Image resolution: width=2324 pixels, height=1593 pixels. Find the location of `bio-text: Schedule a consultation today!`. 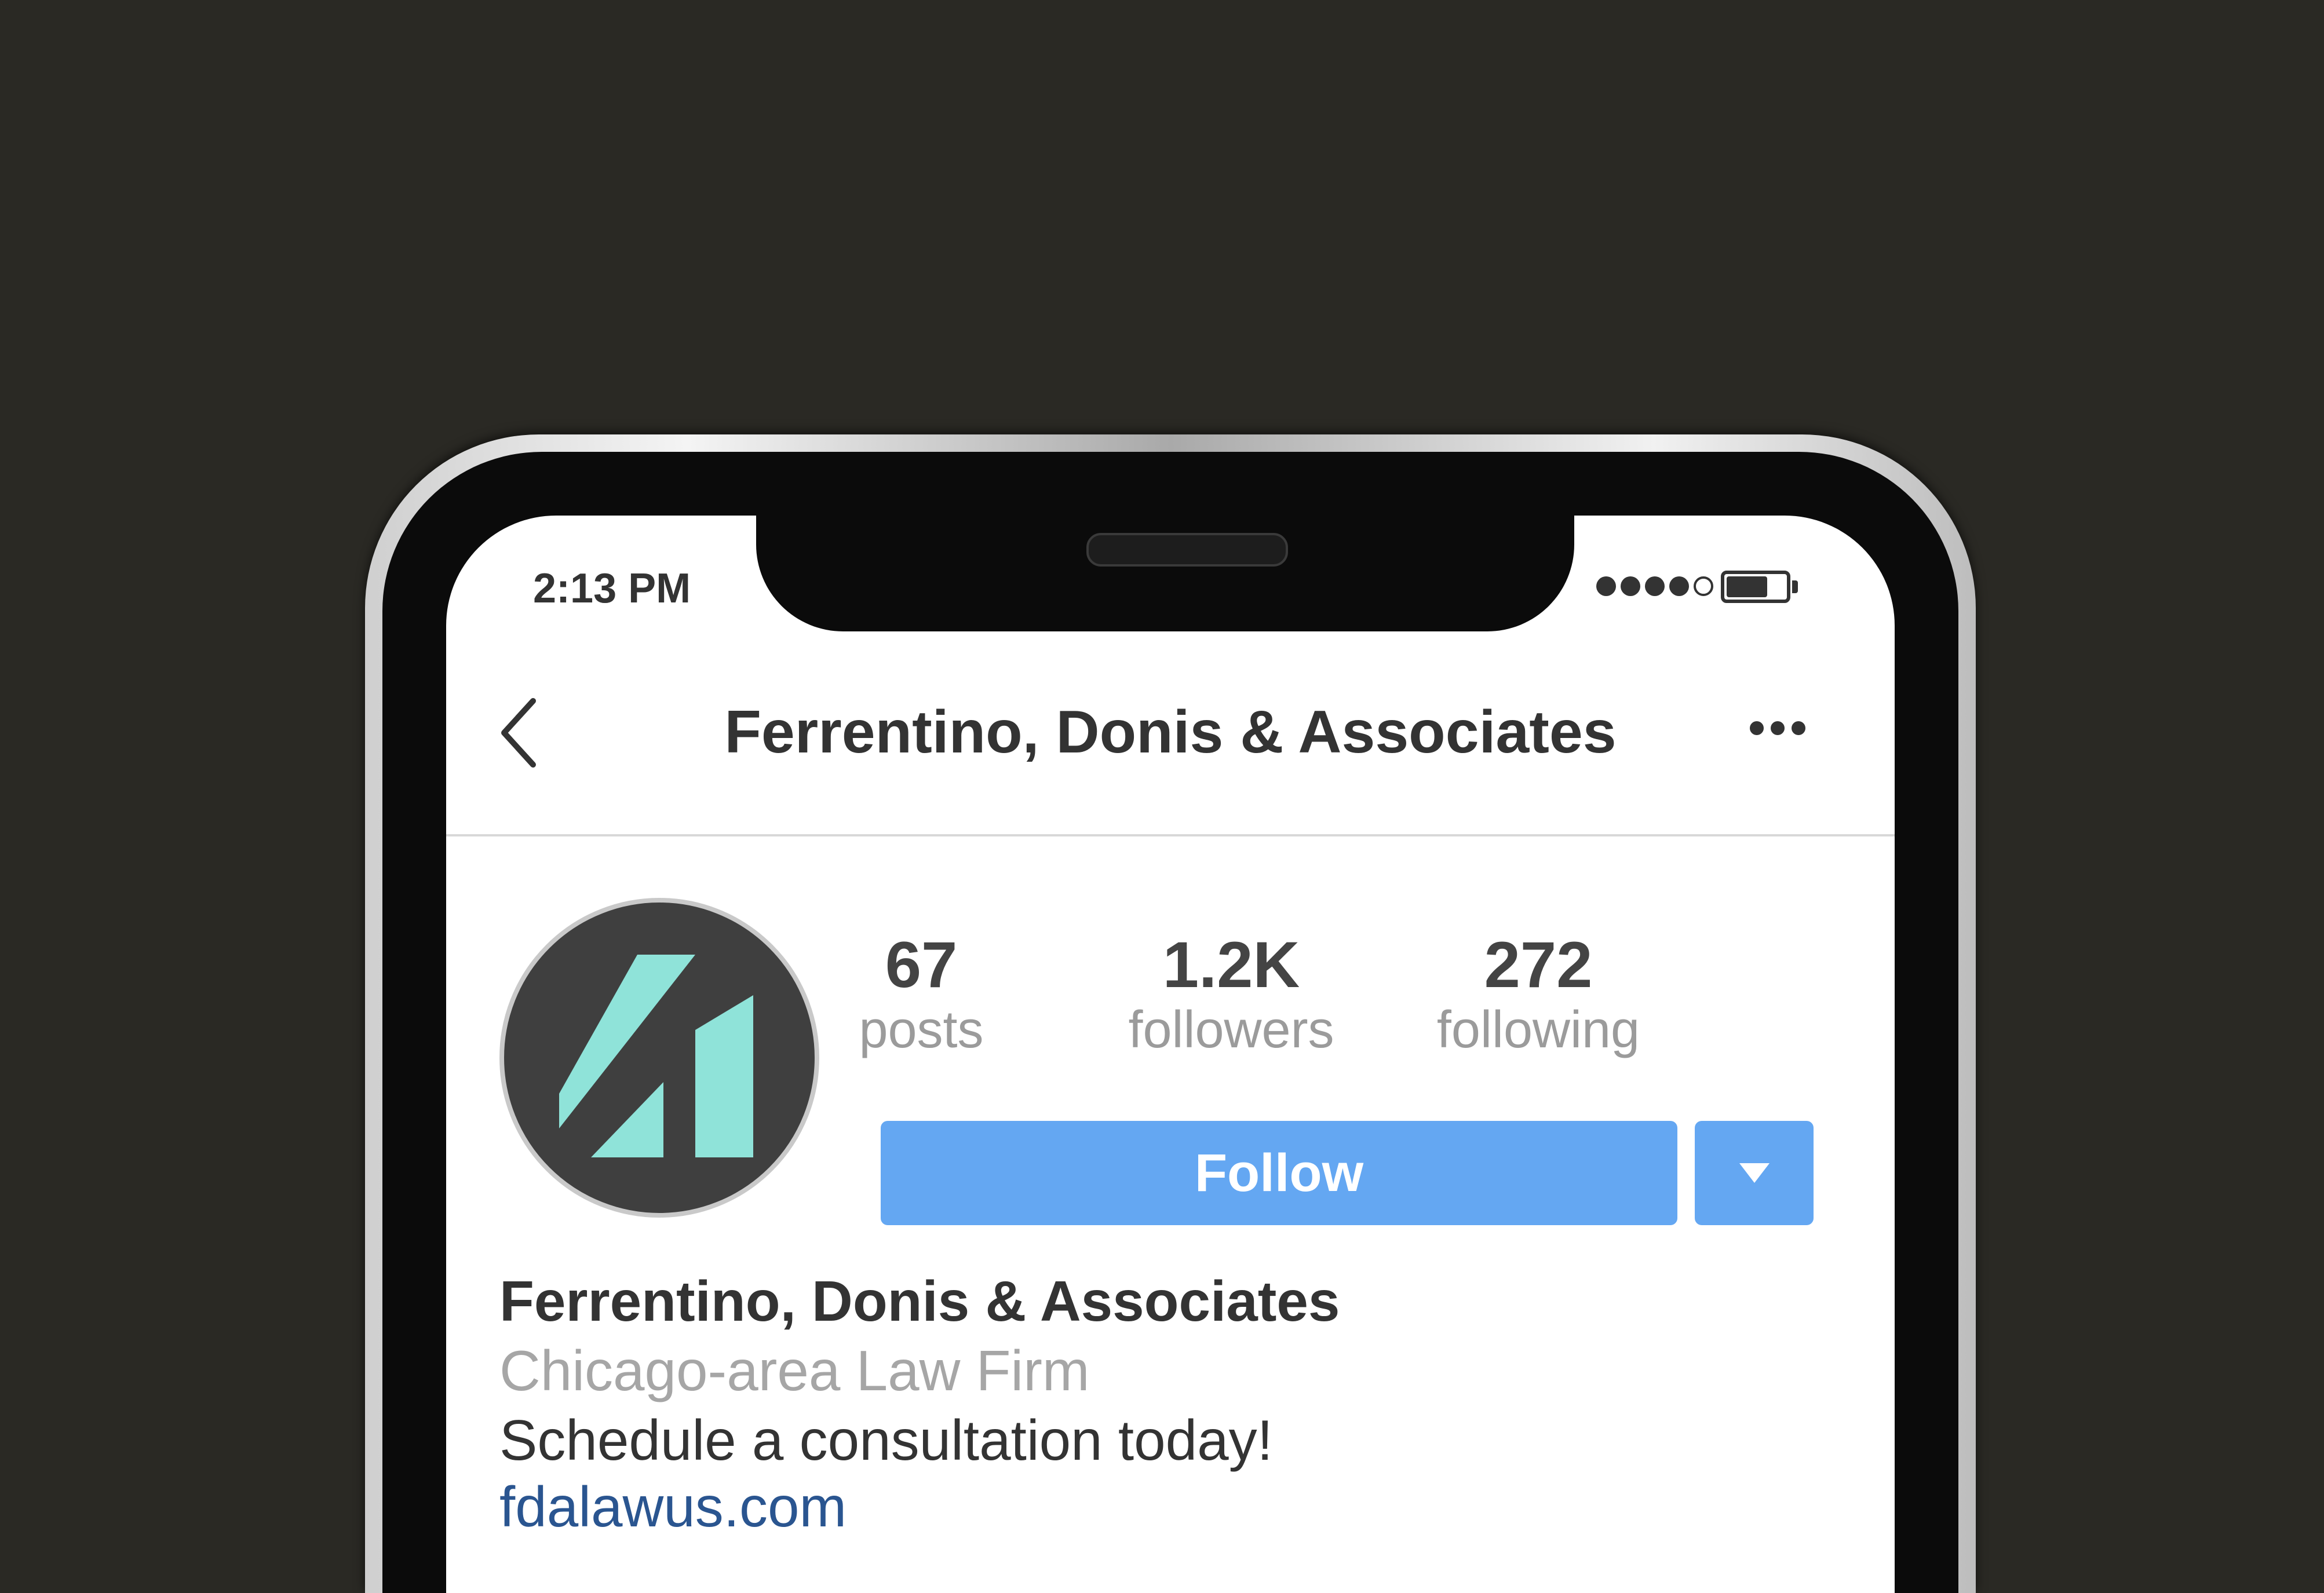

bio-text: Schedule a consultation today! is located at coordinates (886, 1440).